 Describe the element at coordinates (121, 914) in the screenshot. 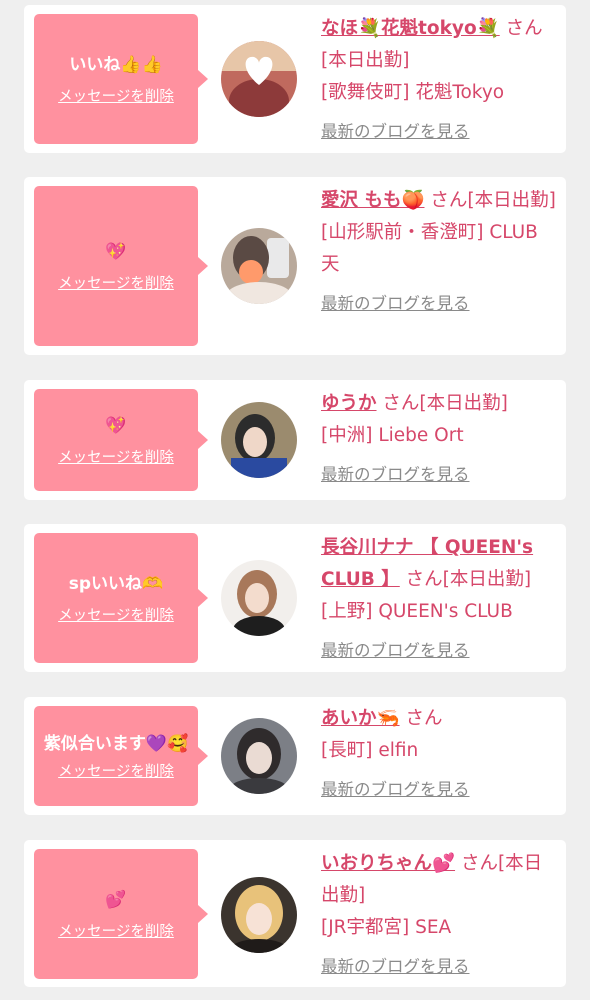

I see `message-bubble: 💕 メッセージを削除` at that location.